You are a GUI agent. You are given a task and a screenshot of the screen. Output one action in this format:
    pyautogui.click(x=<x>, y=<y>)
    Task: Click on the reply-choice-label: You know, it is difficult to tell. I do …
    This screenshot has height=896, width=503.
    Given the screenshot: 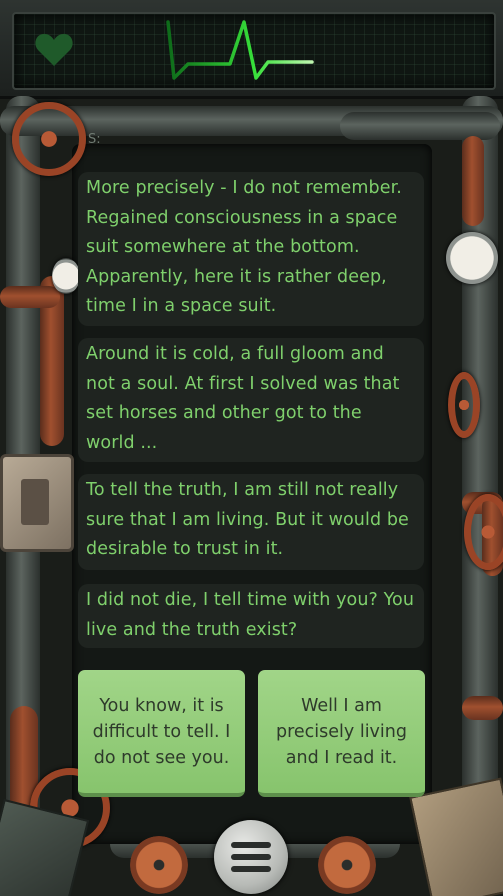 What is the action you would take?
    pyautogui.click(x=161, y=731)
    